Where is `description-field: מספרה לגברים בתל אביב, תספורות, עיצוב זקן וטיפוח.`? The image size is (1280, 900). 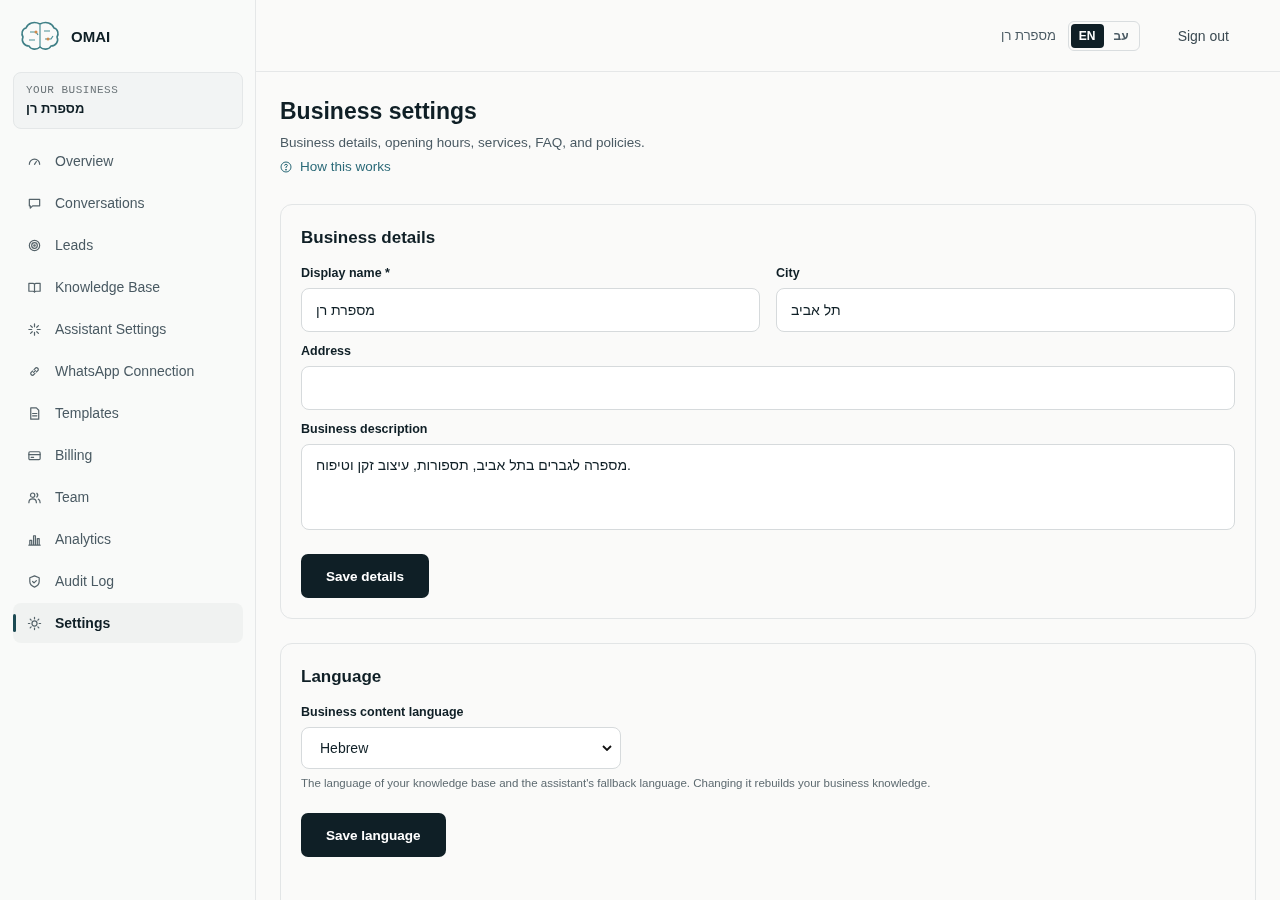
description-field: מספרה לגברים בתל אביב, תספורות, עיצוב זקן וטיפוח. is located at coordinates (768, 487).